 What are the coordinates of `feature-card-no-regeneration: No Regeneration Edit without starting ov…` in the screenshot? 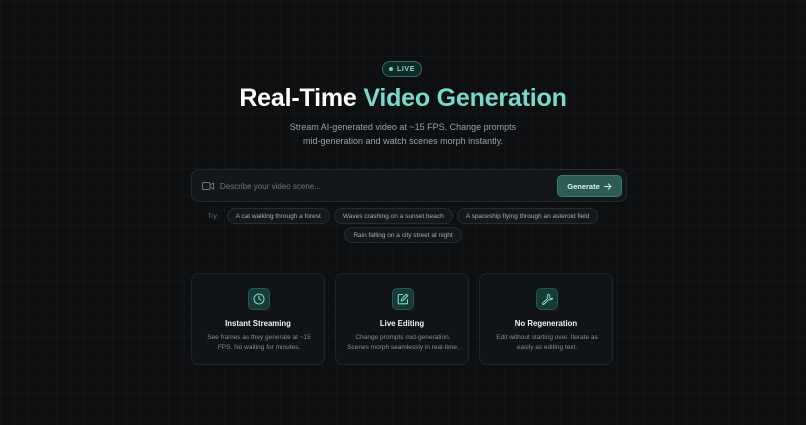 It's located at (546, 319).